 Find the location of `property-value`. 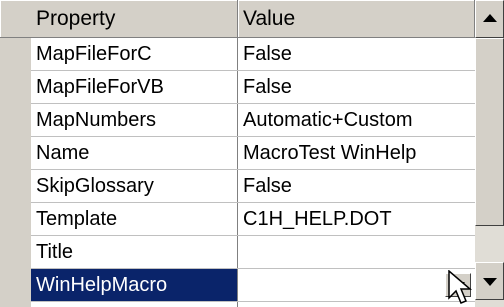

property-value is located at coordinates (356, 252).